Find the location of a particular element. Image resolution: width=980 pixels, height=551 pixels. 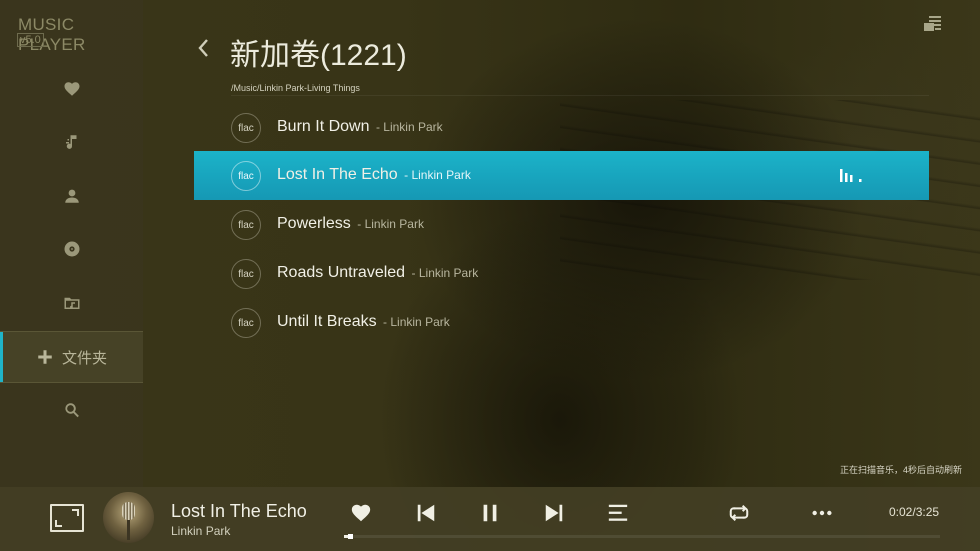

previous-button is located at coordinates (426, 513).